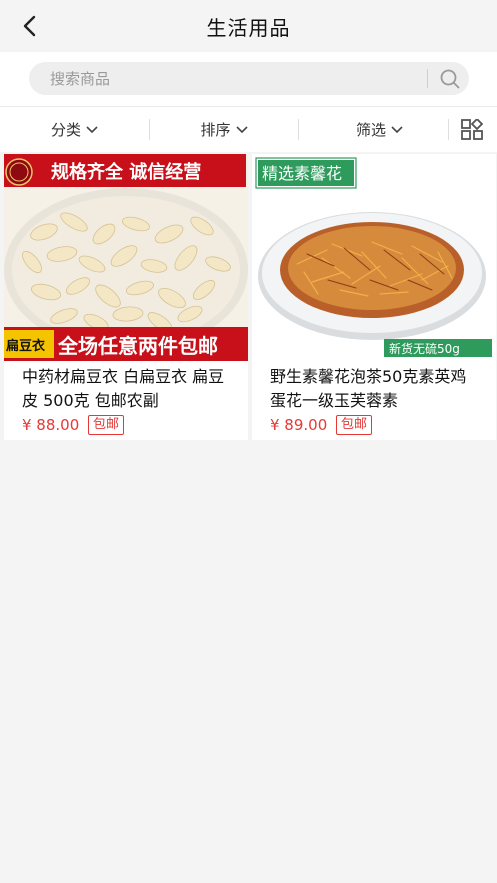 The image size is (497, 883). Describe the element at coordinates (65, 130) in the screenshot. I see `filter-category-label: 分类` at that location.